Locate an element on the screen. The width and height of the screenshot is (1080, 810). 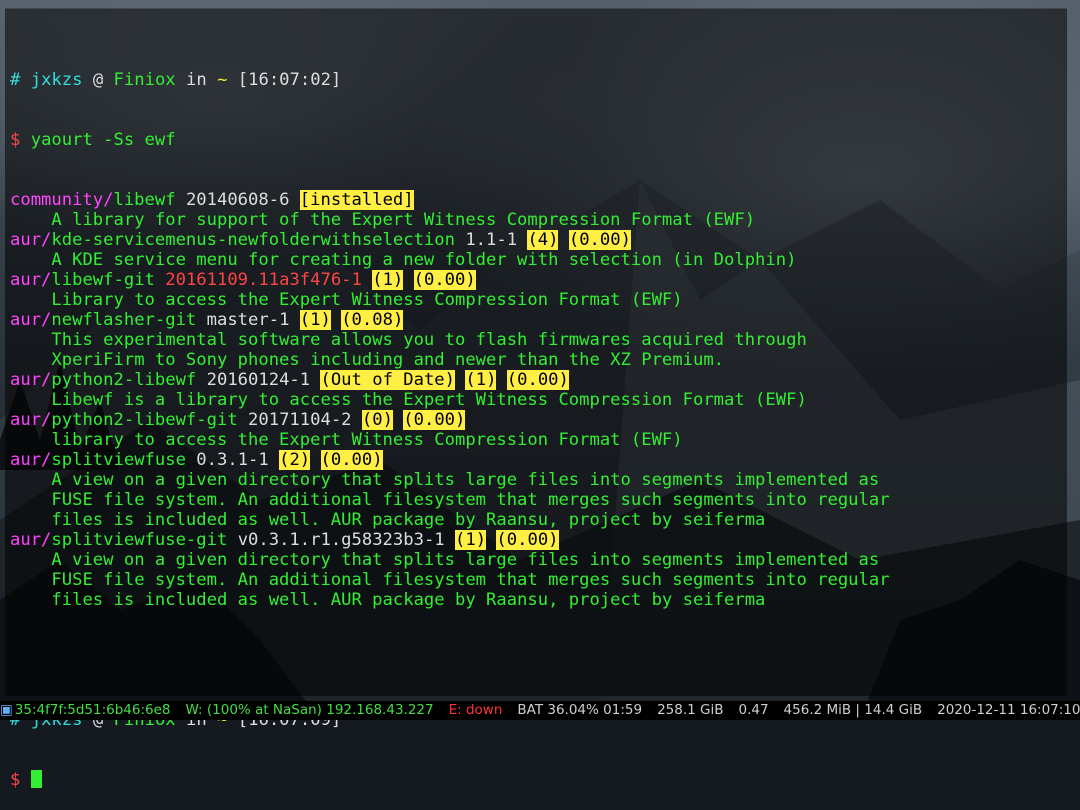
package-header: aur/splitviewfuse 0.3.1-1 (2) (0.00) is located at coordinates (540, 460).